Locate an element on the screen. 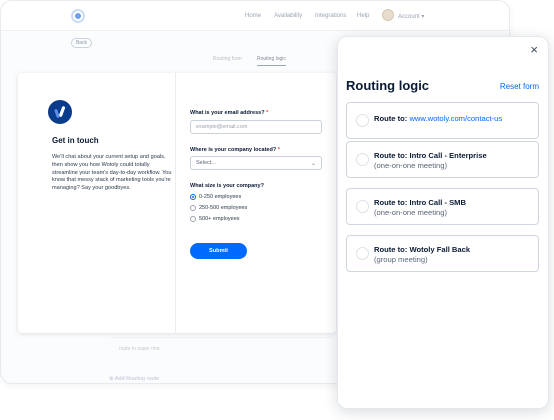 This screenshot has height=420, width=554. route-line: Route to: Intro Call - Enterprise is located at coordinates (430, 155).